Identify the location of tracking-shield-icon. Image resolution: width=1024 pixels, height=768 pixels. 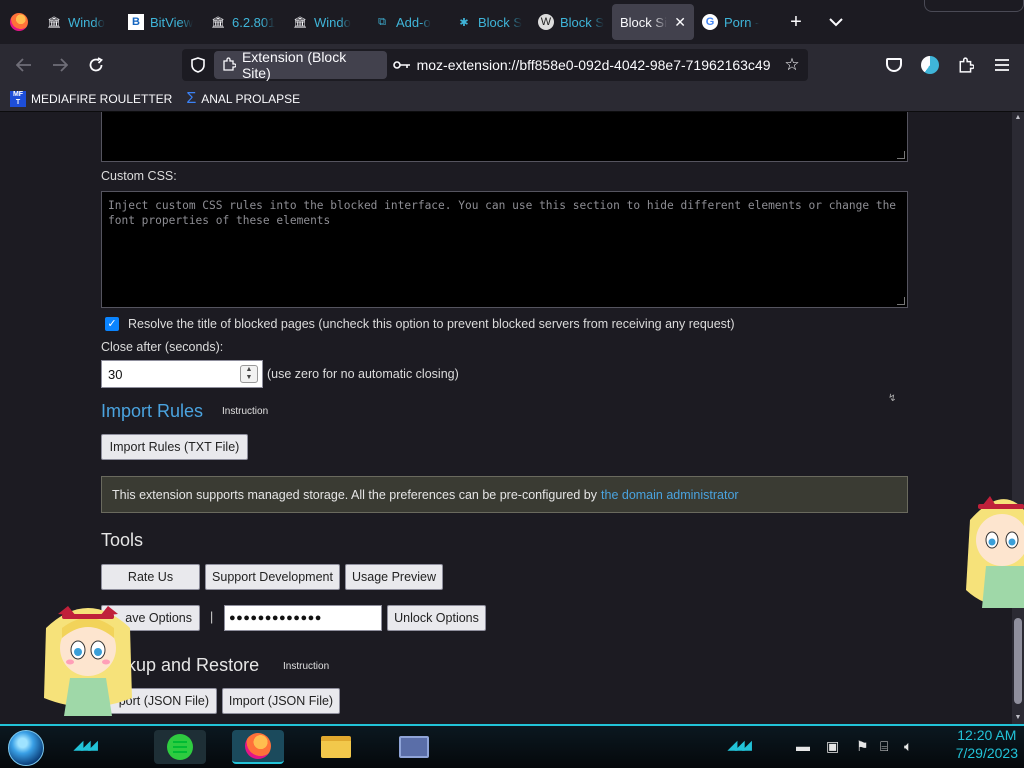
(198, 65).